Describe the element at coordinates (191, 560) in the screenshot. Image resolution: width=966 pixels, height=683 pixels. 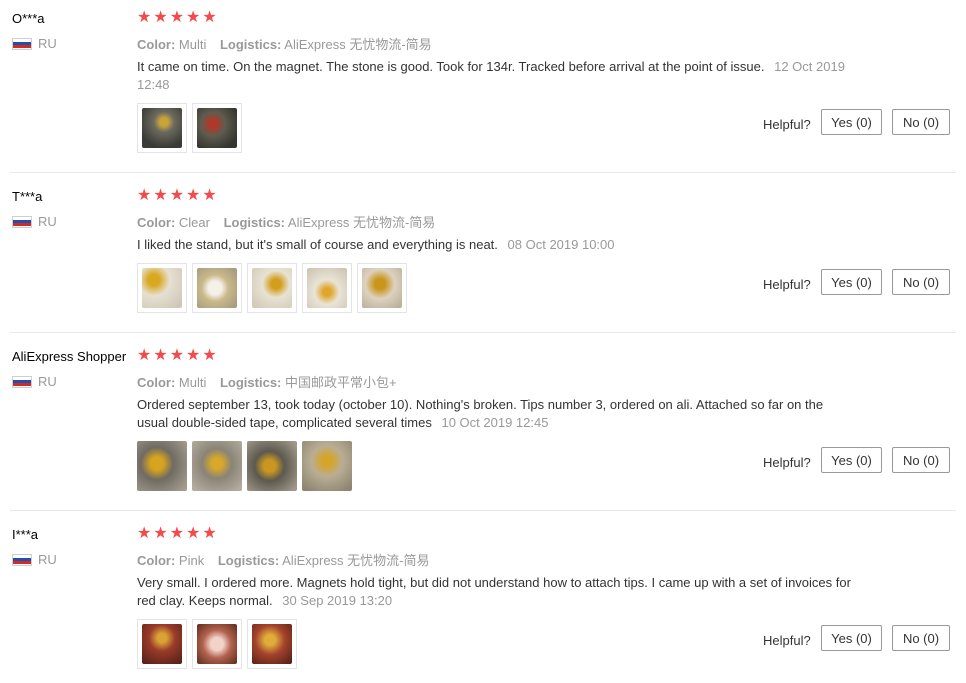
I see `color-value: Pink` at that location.